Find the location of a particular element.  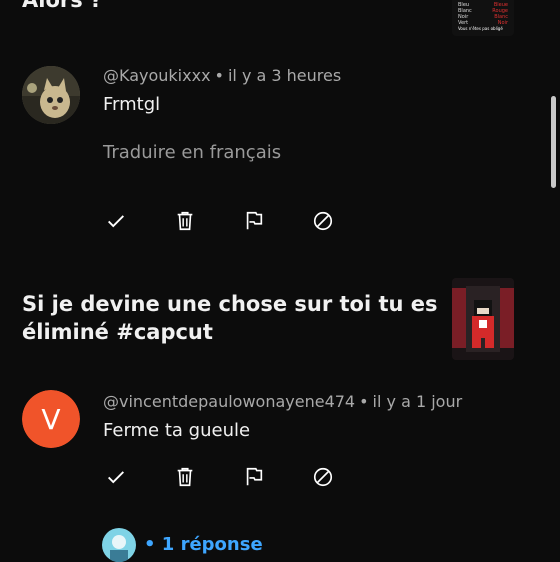

comment-meta: @Kayoukixxx • il y a 3 heures is located at coordinates (222, 75).